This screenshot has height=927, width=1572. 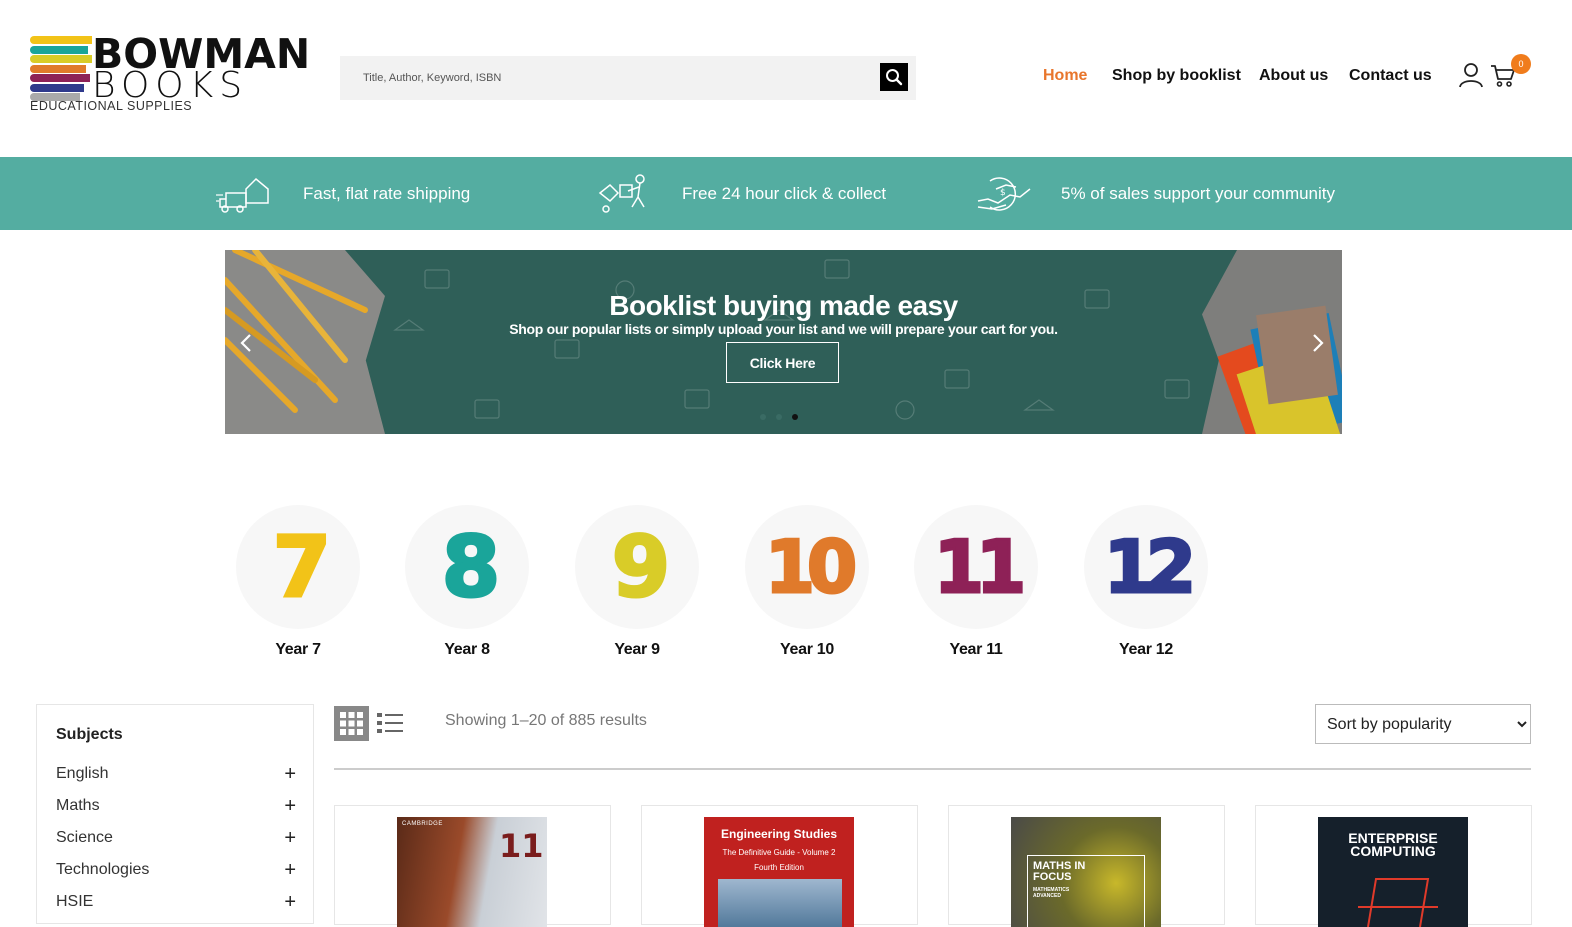 I want to click on nav-home: Home, so click(x=1065, y=76).